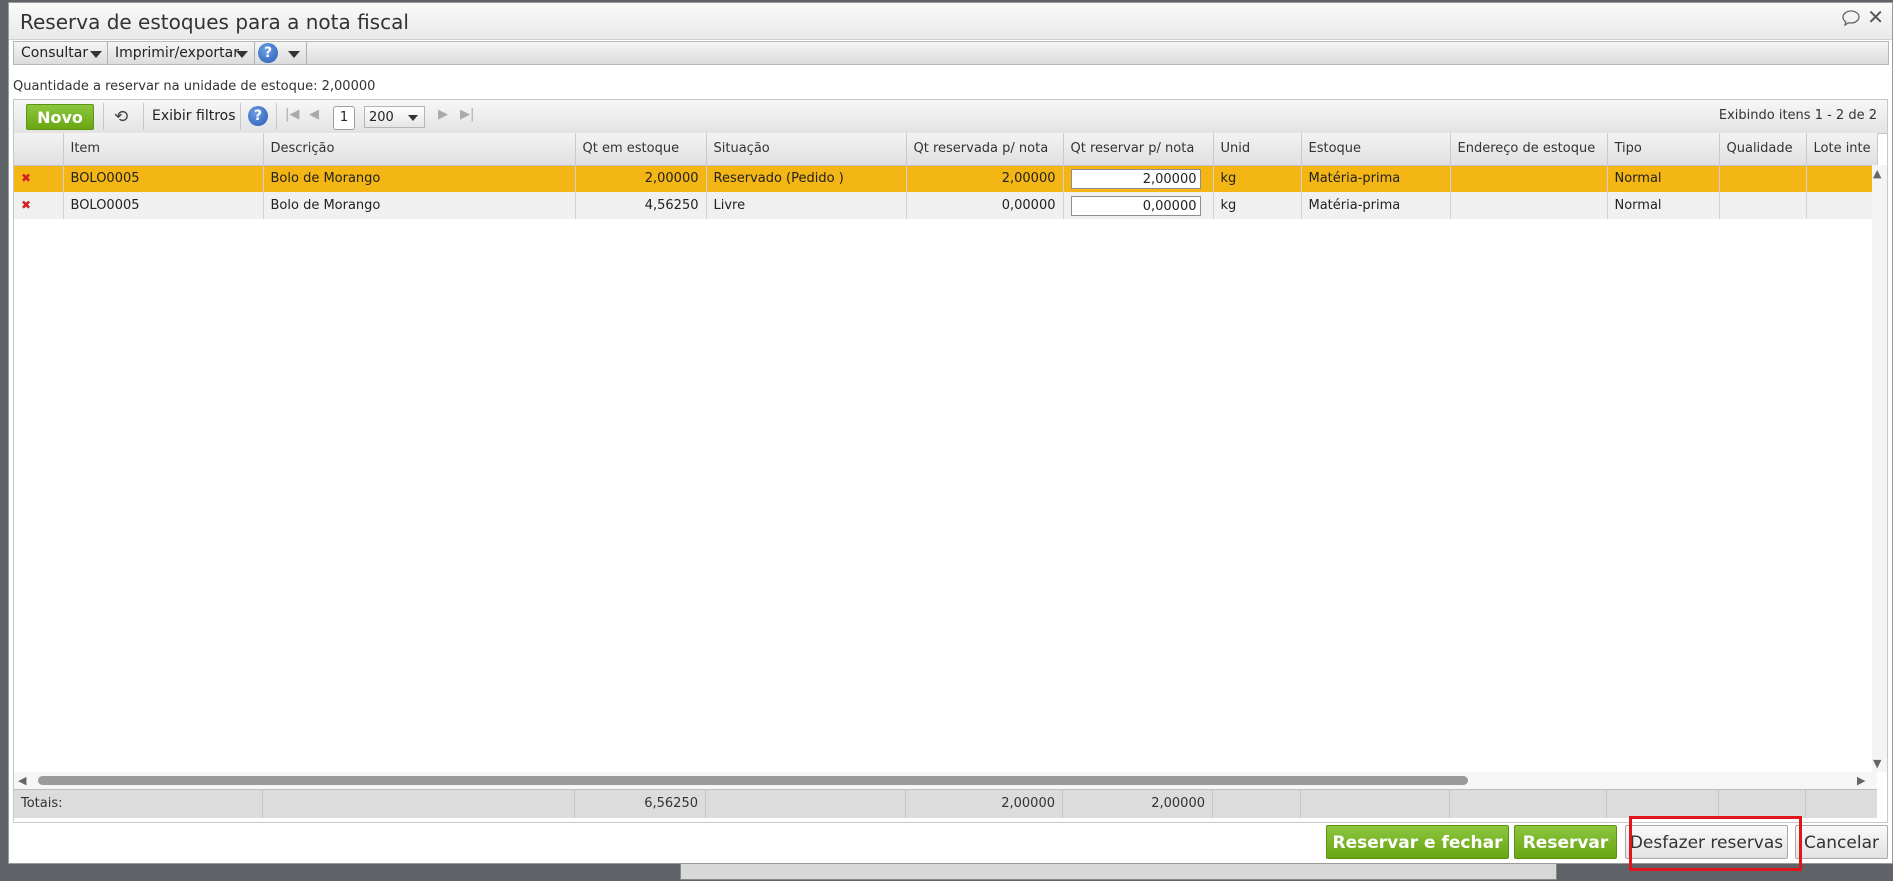 This screenshot has height=881, width=1893. I want to click on menu-help: ?, so click(281, 53).